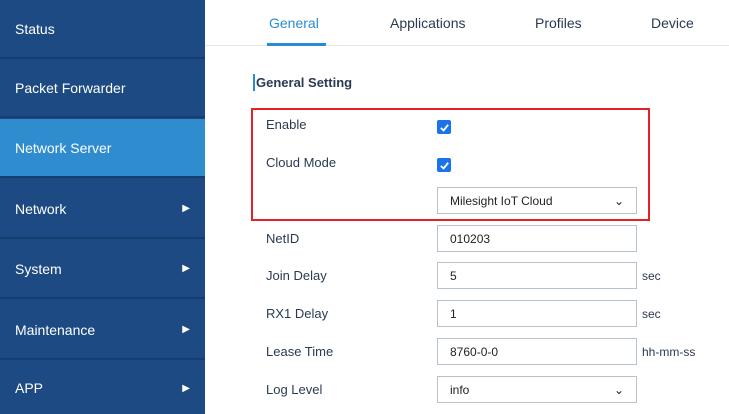 The image size is (729, 414). Describe the element at coordinates (38, 268) in the screenshot. I see `sidebar-item-label: System` at that location.